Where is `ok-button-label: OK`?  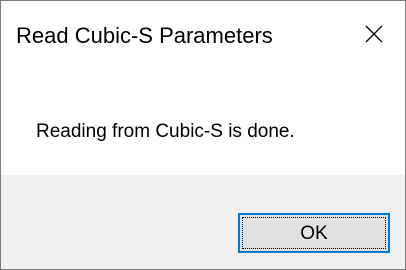
ok-button-label: OK is located at coordinates (314, 233).